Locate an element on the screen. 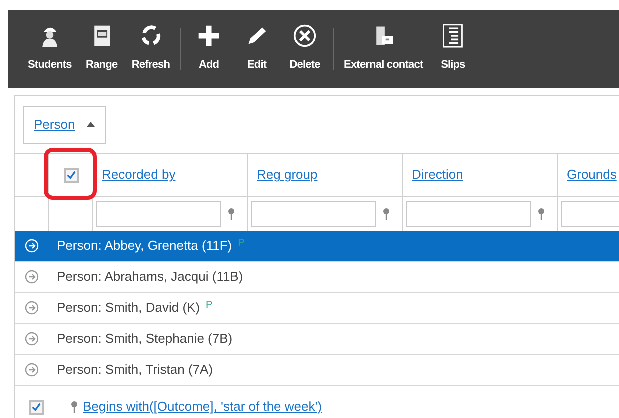 The image size is (619, 418). row-label: Person: Smith, Tristan (7A) is located at coordinates (135, 370).